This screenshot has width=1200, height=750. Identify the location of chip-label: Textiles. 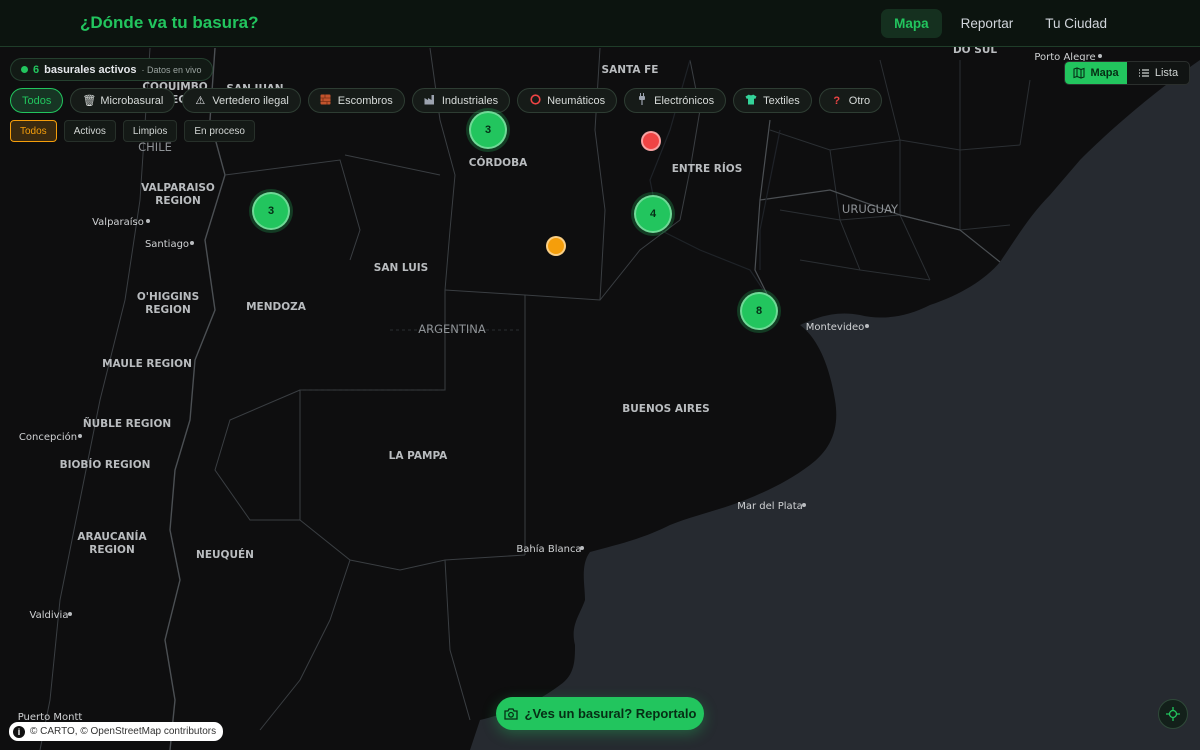
(781, 100).